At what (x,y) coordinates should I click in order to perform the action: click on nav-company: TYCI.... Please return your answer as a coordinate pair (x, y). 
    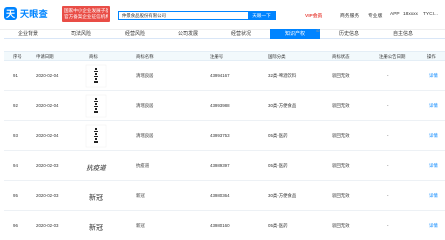
    Looking at the image, I should click on (430, 14).